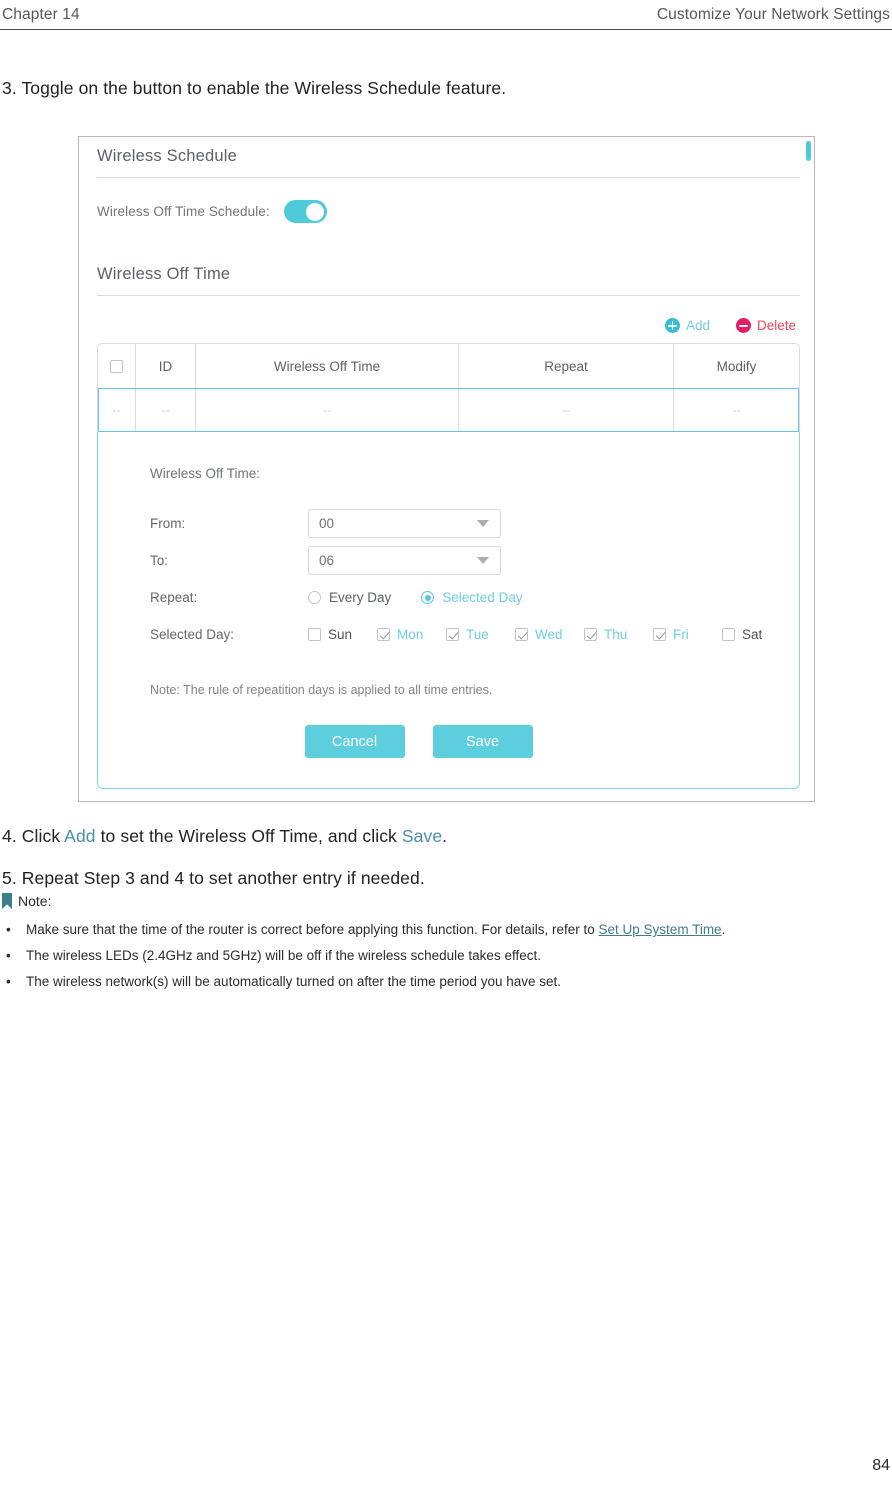  I want to click on delete-button: Delete, so click(765, 325).